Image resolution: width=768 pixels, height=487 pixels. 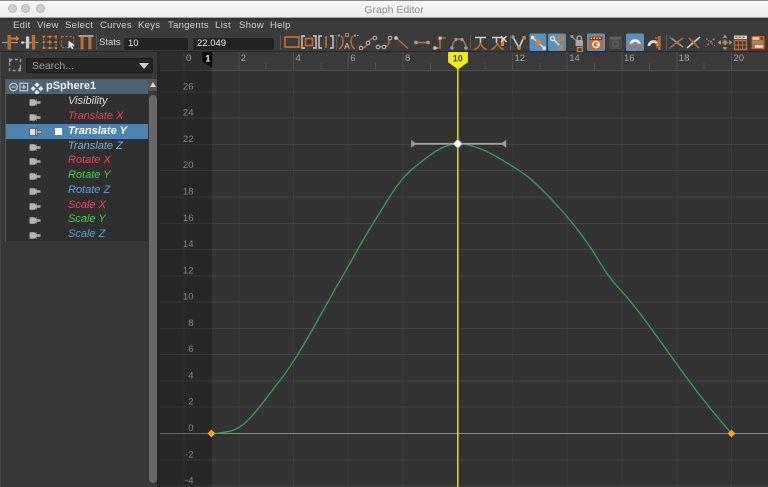 What do you see at coordinates (189, 481) in the screenshot?
I see `svg-text: -4` at bounding box center [189, 481].